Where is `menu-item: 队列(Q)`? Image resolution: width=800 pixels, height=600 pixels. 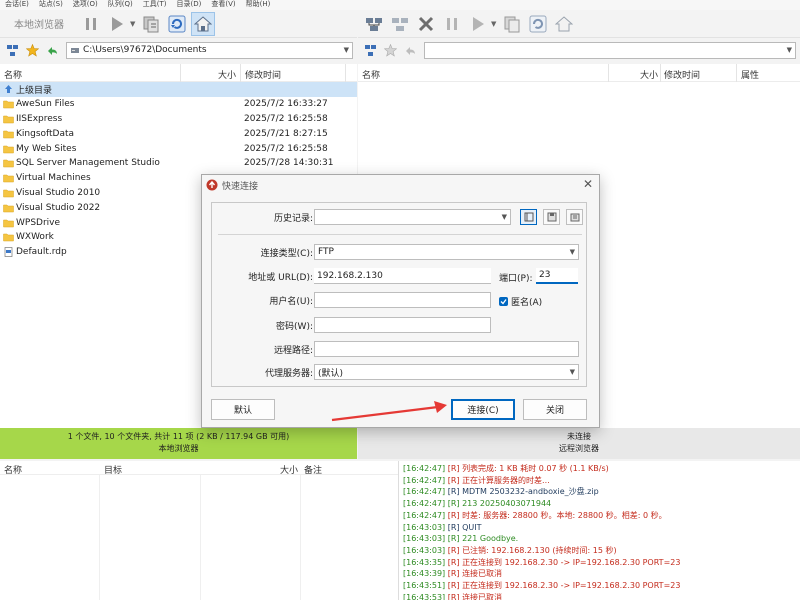 menu-item: 队列(Q) is located at coordinates (120, 5).